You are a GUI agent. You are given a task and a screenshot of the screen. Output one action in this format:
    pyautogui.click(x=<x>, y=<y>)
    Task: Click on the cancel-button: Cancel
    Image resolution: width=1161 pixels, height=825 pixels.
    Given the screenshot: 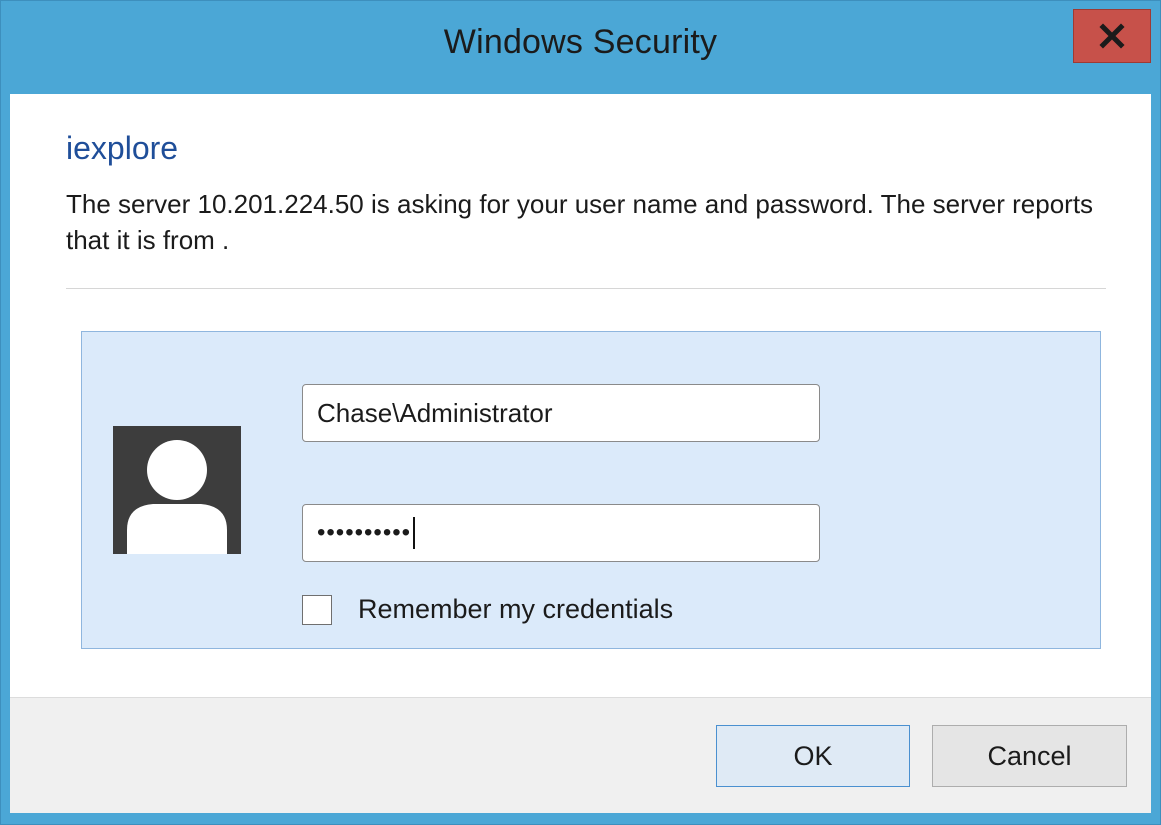 What is the action you would take?
    pyautogui.click(x=1029, y=756)
    